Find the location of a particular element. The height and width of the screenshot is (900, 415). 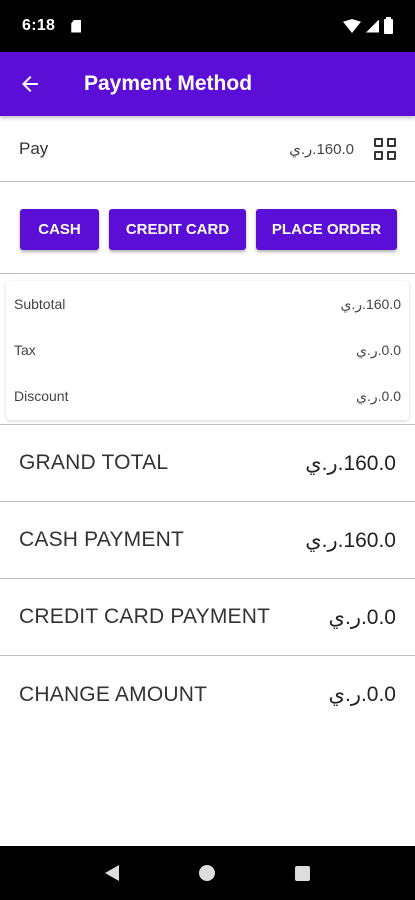

arrow-back-icon is located at coordinates (30, 84).